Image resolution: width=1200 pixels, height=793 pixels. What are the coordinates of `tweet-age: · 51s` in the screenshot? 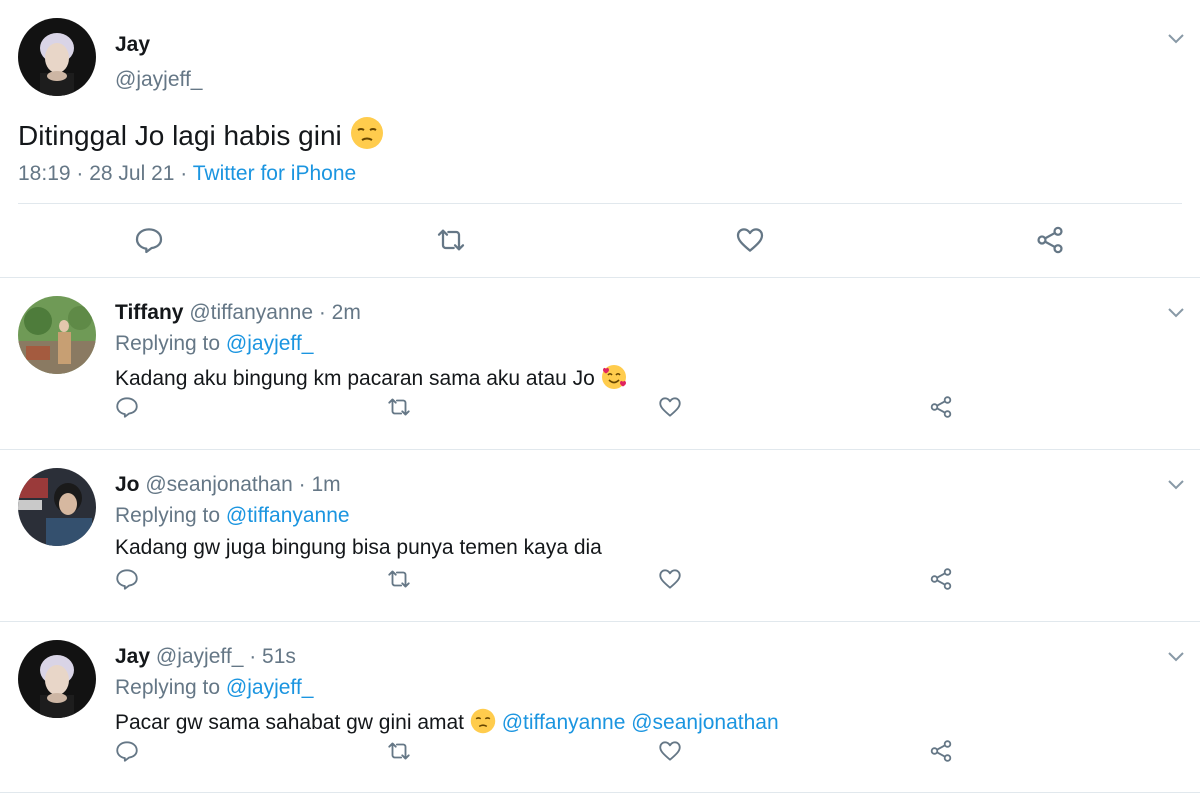 It's located at (269, 656).